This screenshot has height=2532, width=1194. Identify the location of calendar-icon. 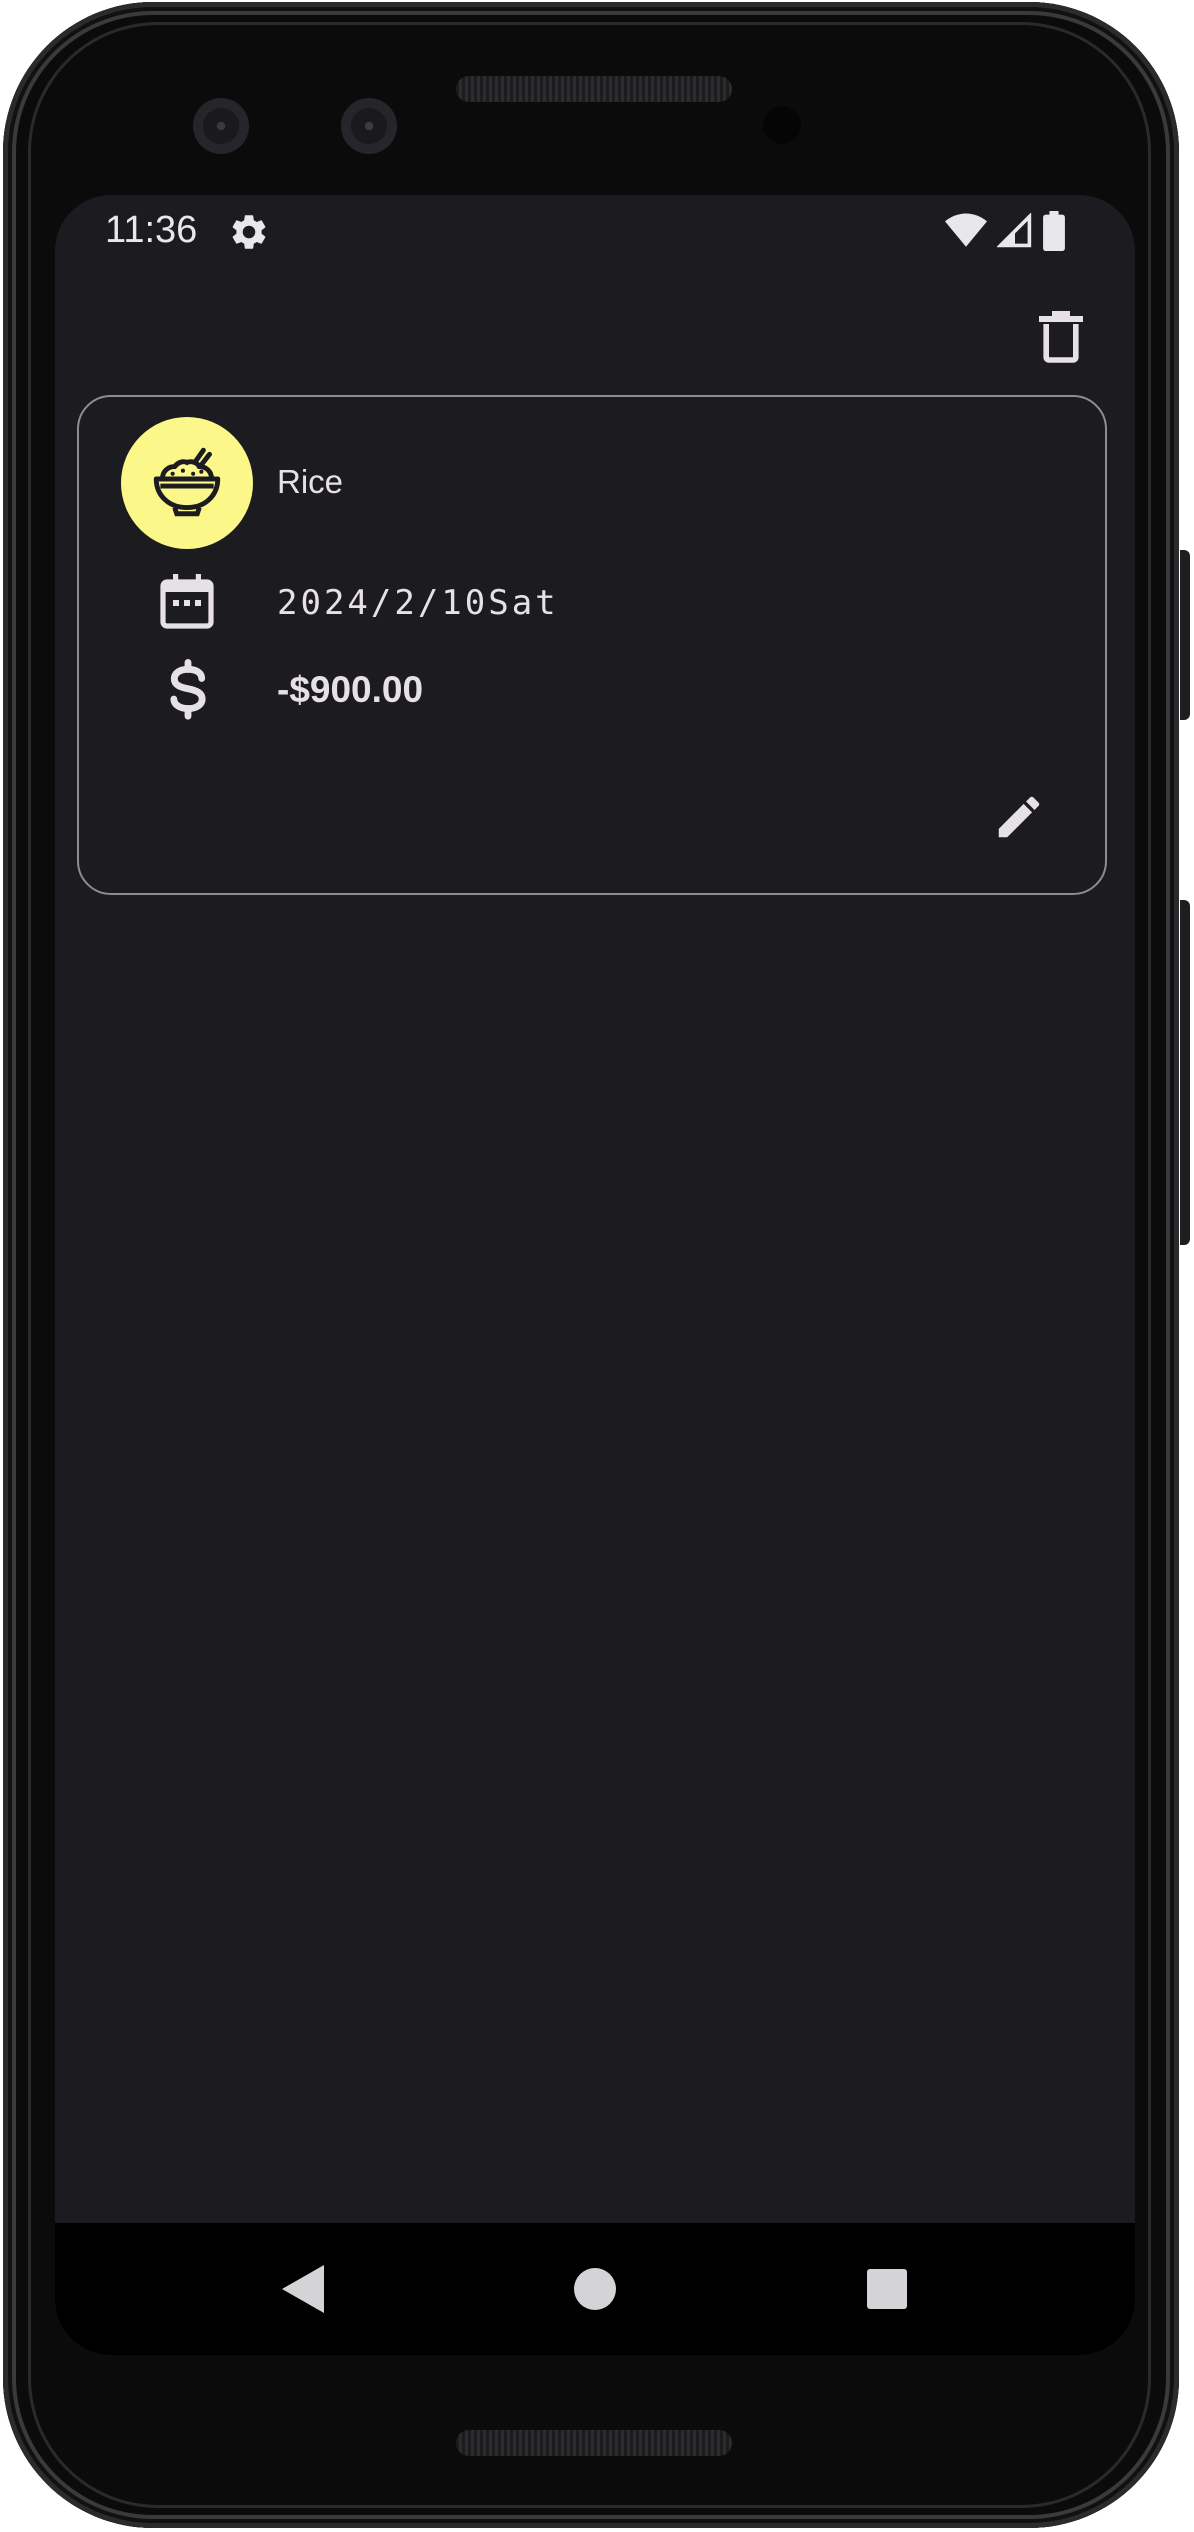
(187, 601).